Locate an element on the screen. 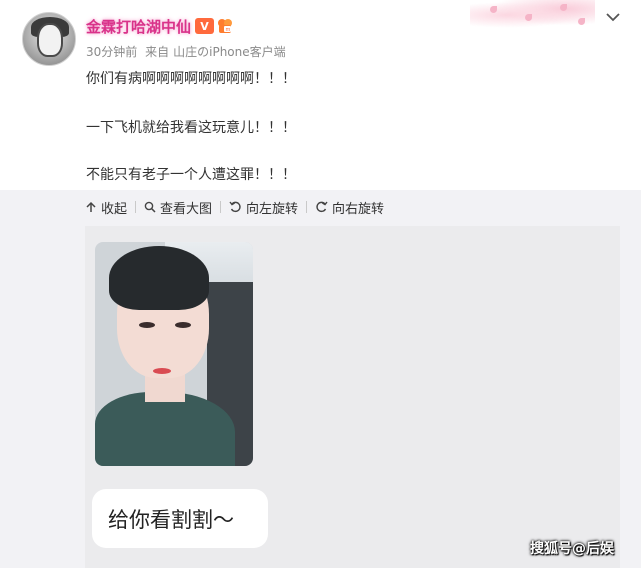 The image size is (641, 568). chevron-down-icon is located at coordinates (613, 17).